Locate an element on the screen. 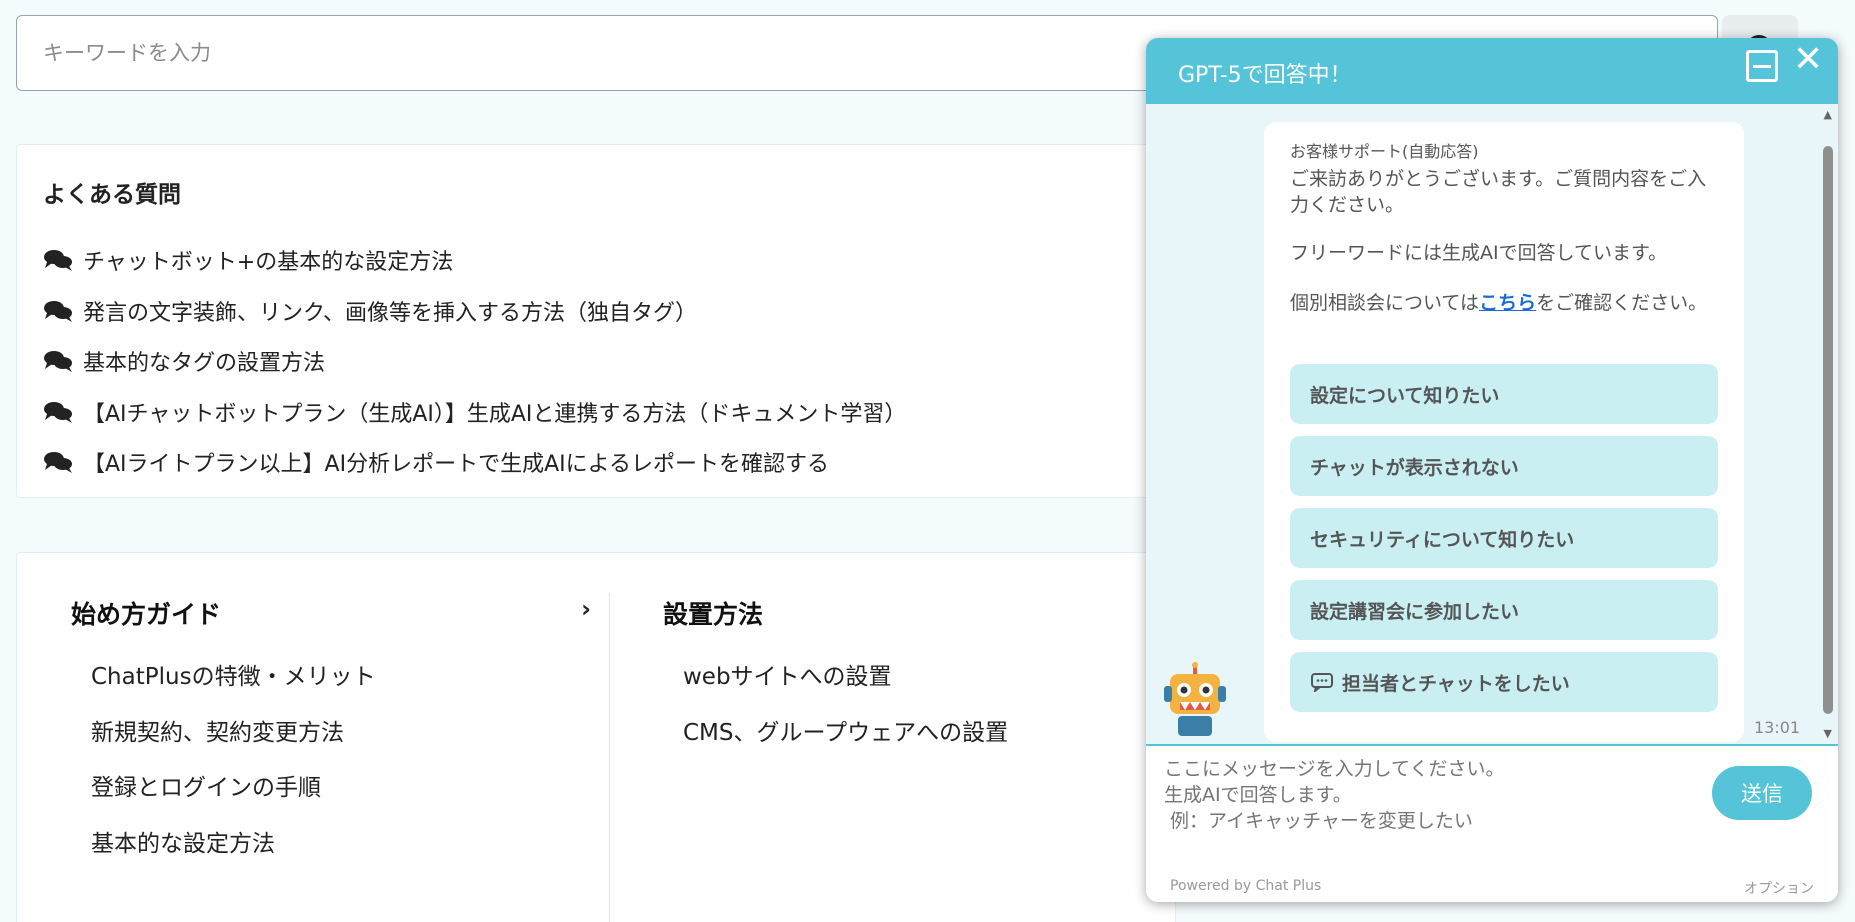  divider is located at coordinates (609, 757).